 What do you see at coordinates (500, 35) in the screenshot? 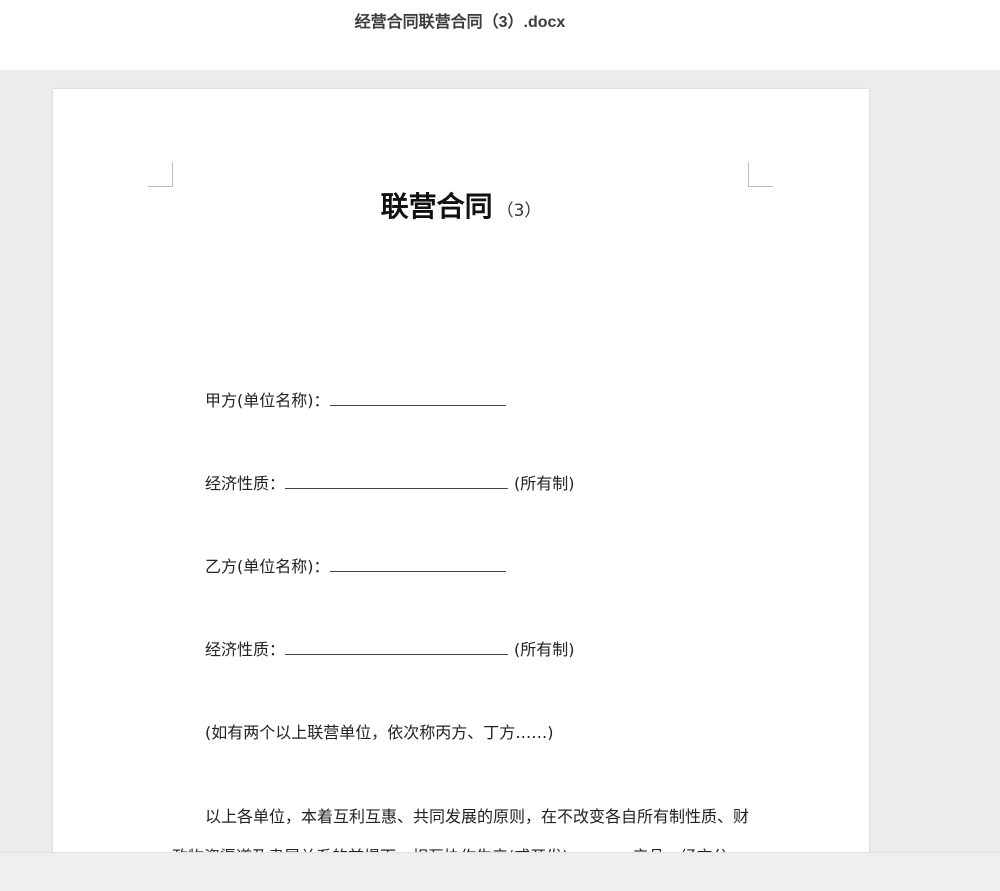
I see `title-bar: 经营合同联营合同（3）.docx` at bounding box center [500, 35].